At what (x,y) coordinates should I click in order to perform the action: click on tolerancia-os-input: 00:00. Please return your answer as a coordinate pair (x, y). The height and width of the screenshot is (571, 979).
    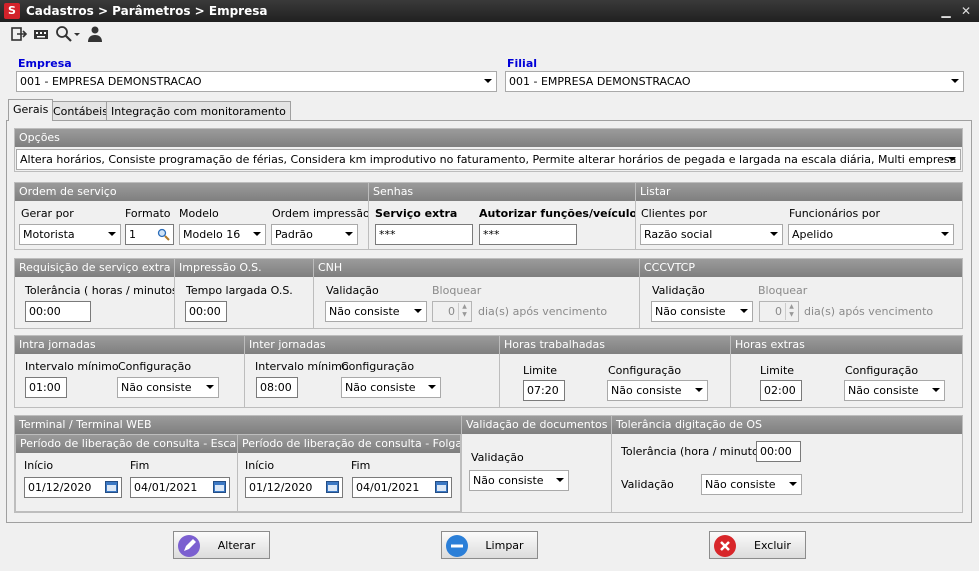
    Looking at the image, I should click on (778, 451).